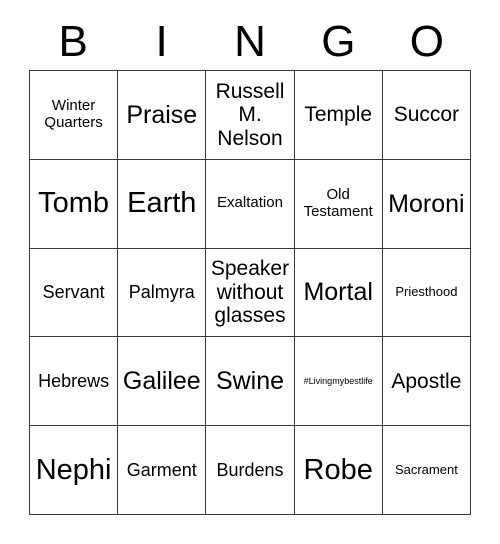 This screenshot has width=500, height=544. I want to click on bingo-cell-label: Speaker without glasses, so click(250, 292).